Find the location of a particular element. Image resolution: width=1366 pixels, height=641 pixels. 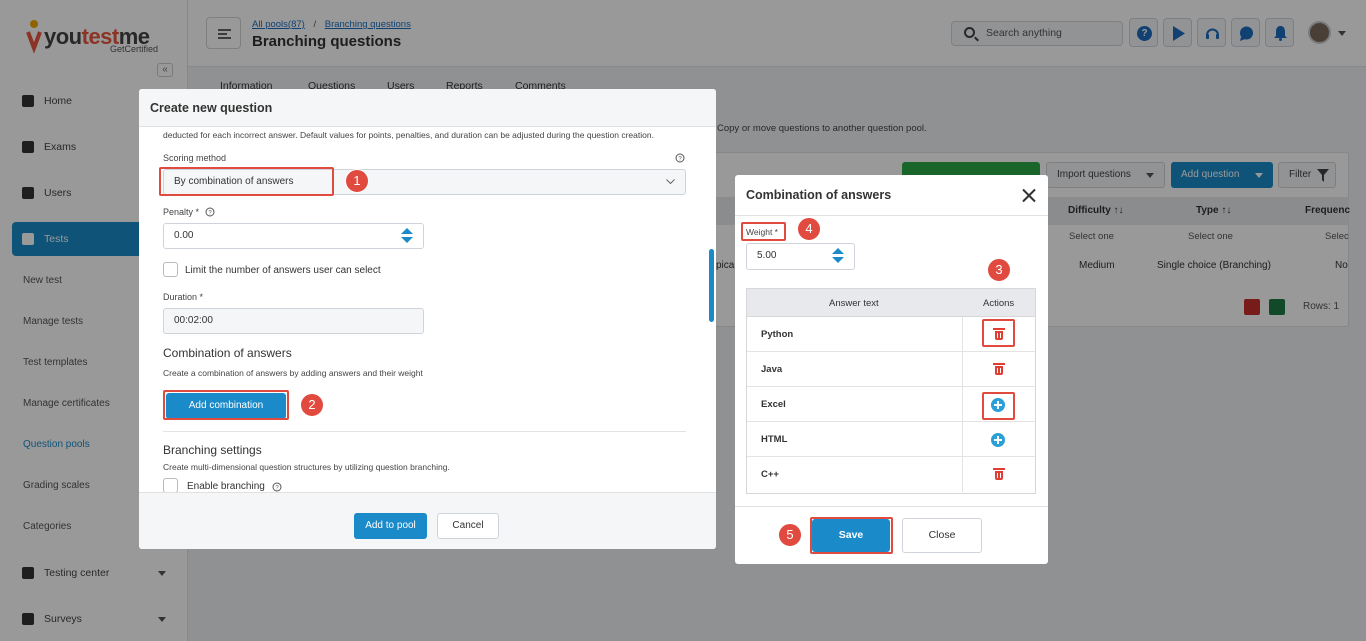

penalty-input: 0.00 is located at coordinates (293, 236).